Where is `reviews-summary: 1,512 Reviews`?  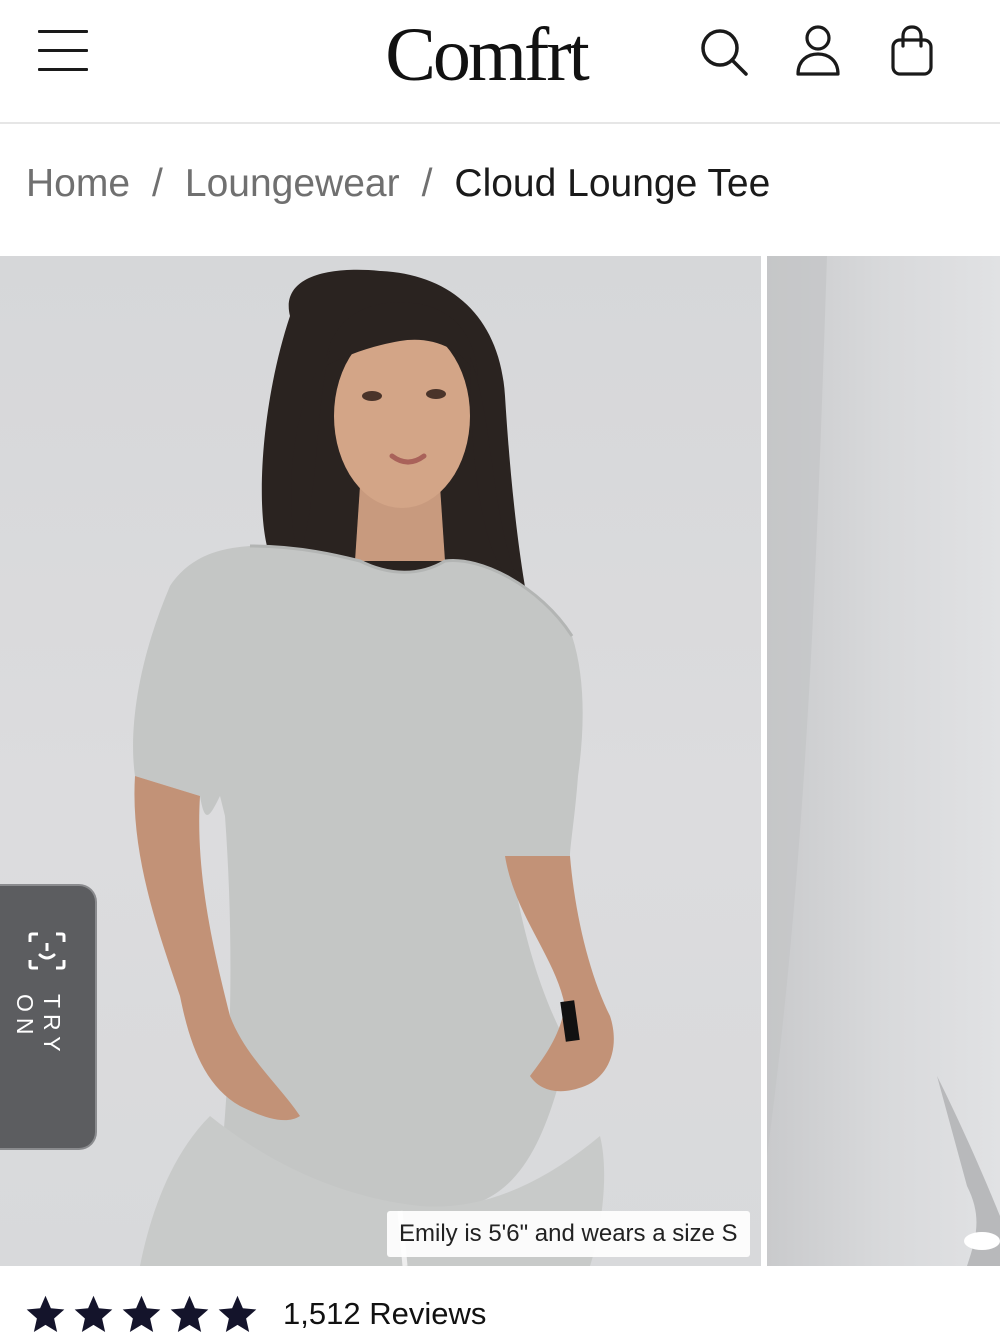
reviews-summary: 1,512 Reviews is located at coordinates (255, 1311).